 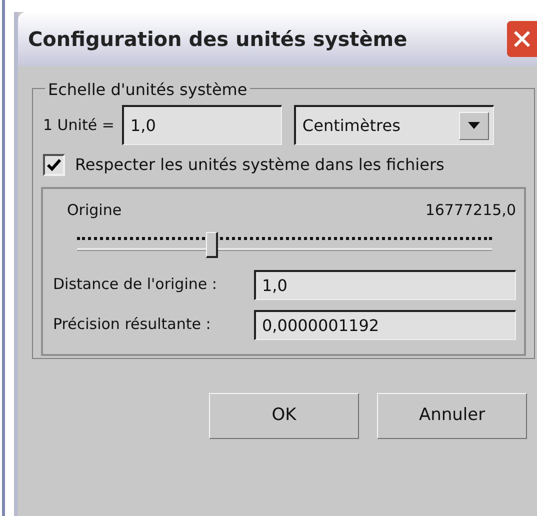 I want to click on value-field: 0,0000001192, so click(x=385, y=325).